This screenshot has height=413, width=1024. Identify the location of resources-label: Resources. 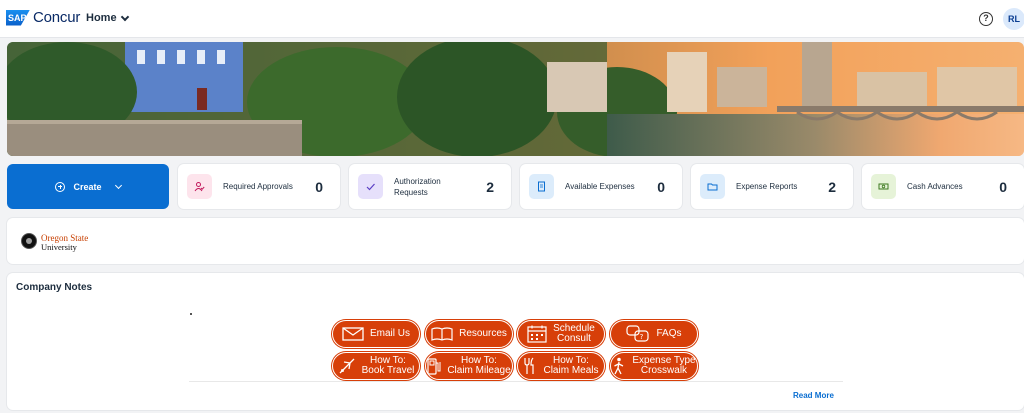
(483, 333).